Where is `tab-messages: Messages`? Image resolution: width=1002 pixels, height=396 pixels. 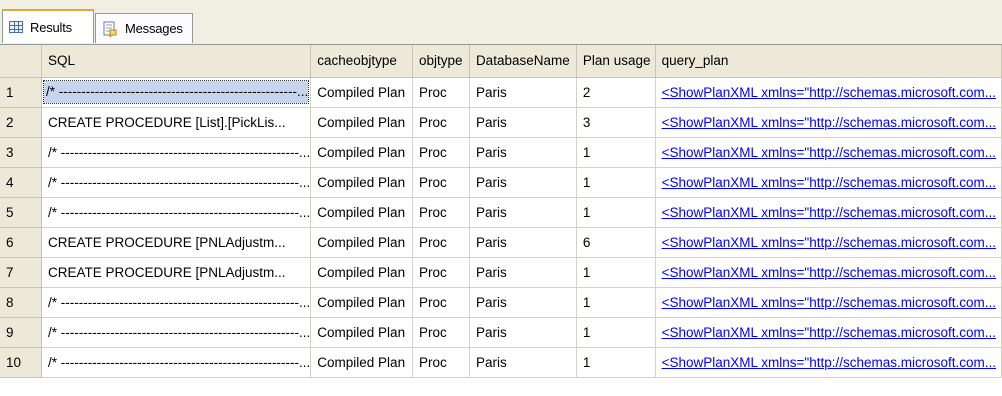 tab-messages: Messages is located at coordinates (144, 28).